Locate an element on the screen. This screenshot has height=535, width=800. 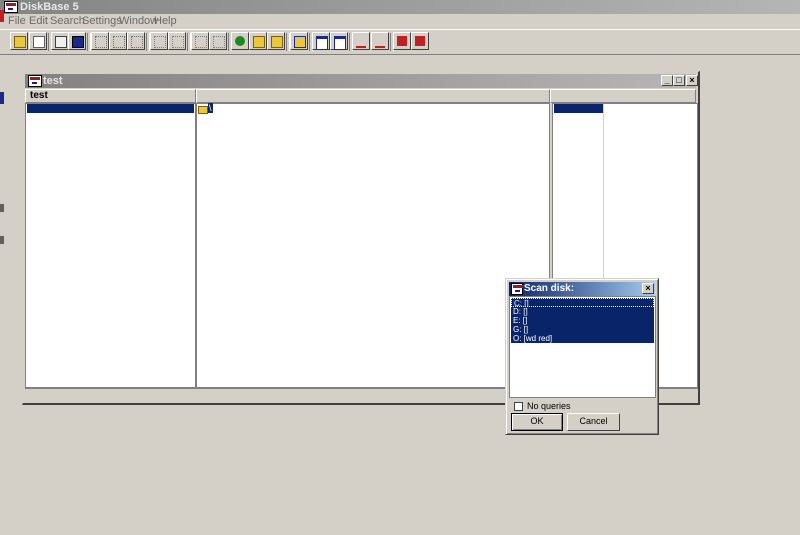
dialog-close-button: × is located at coordinates (648, 288).